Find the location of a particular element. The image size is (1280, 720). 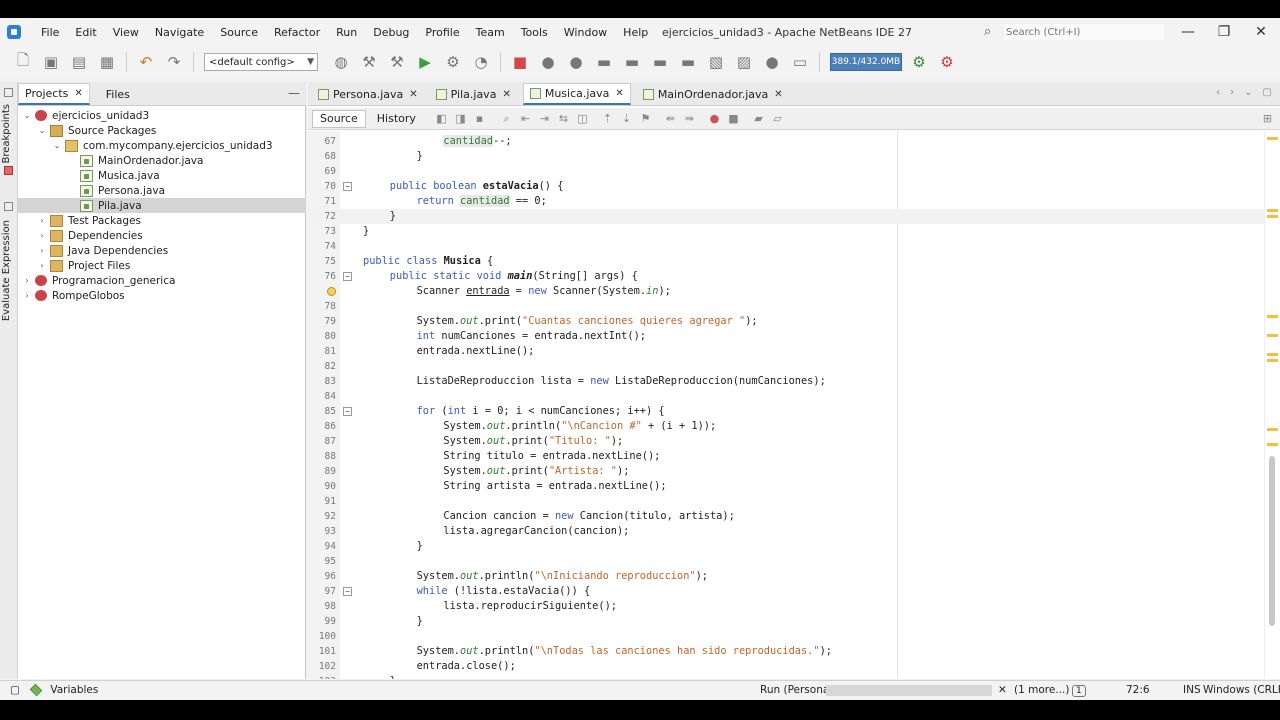

minimize-button: — is located at coordinates (1188, 32).